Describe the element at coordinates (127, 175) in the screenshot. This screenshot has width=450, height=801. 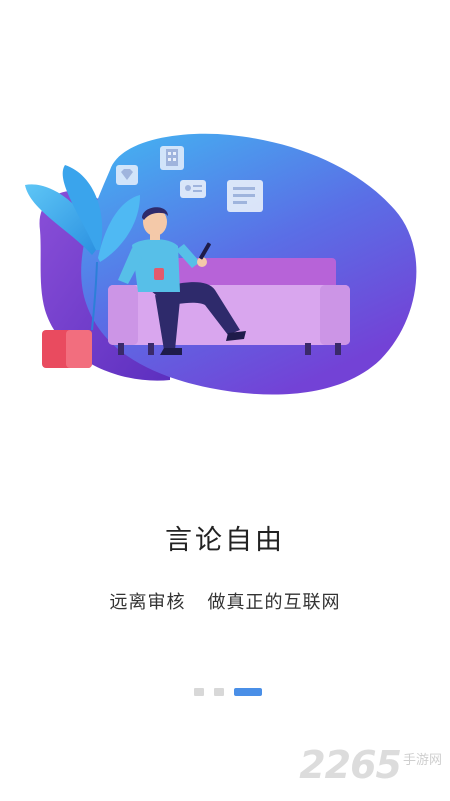
I see `diamond-icon` at that location.